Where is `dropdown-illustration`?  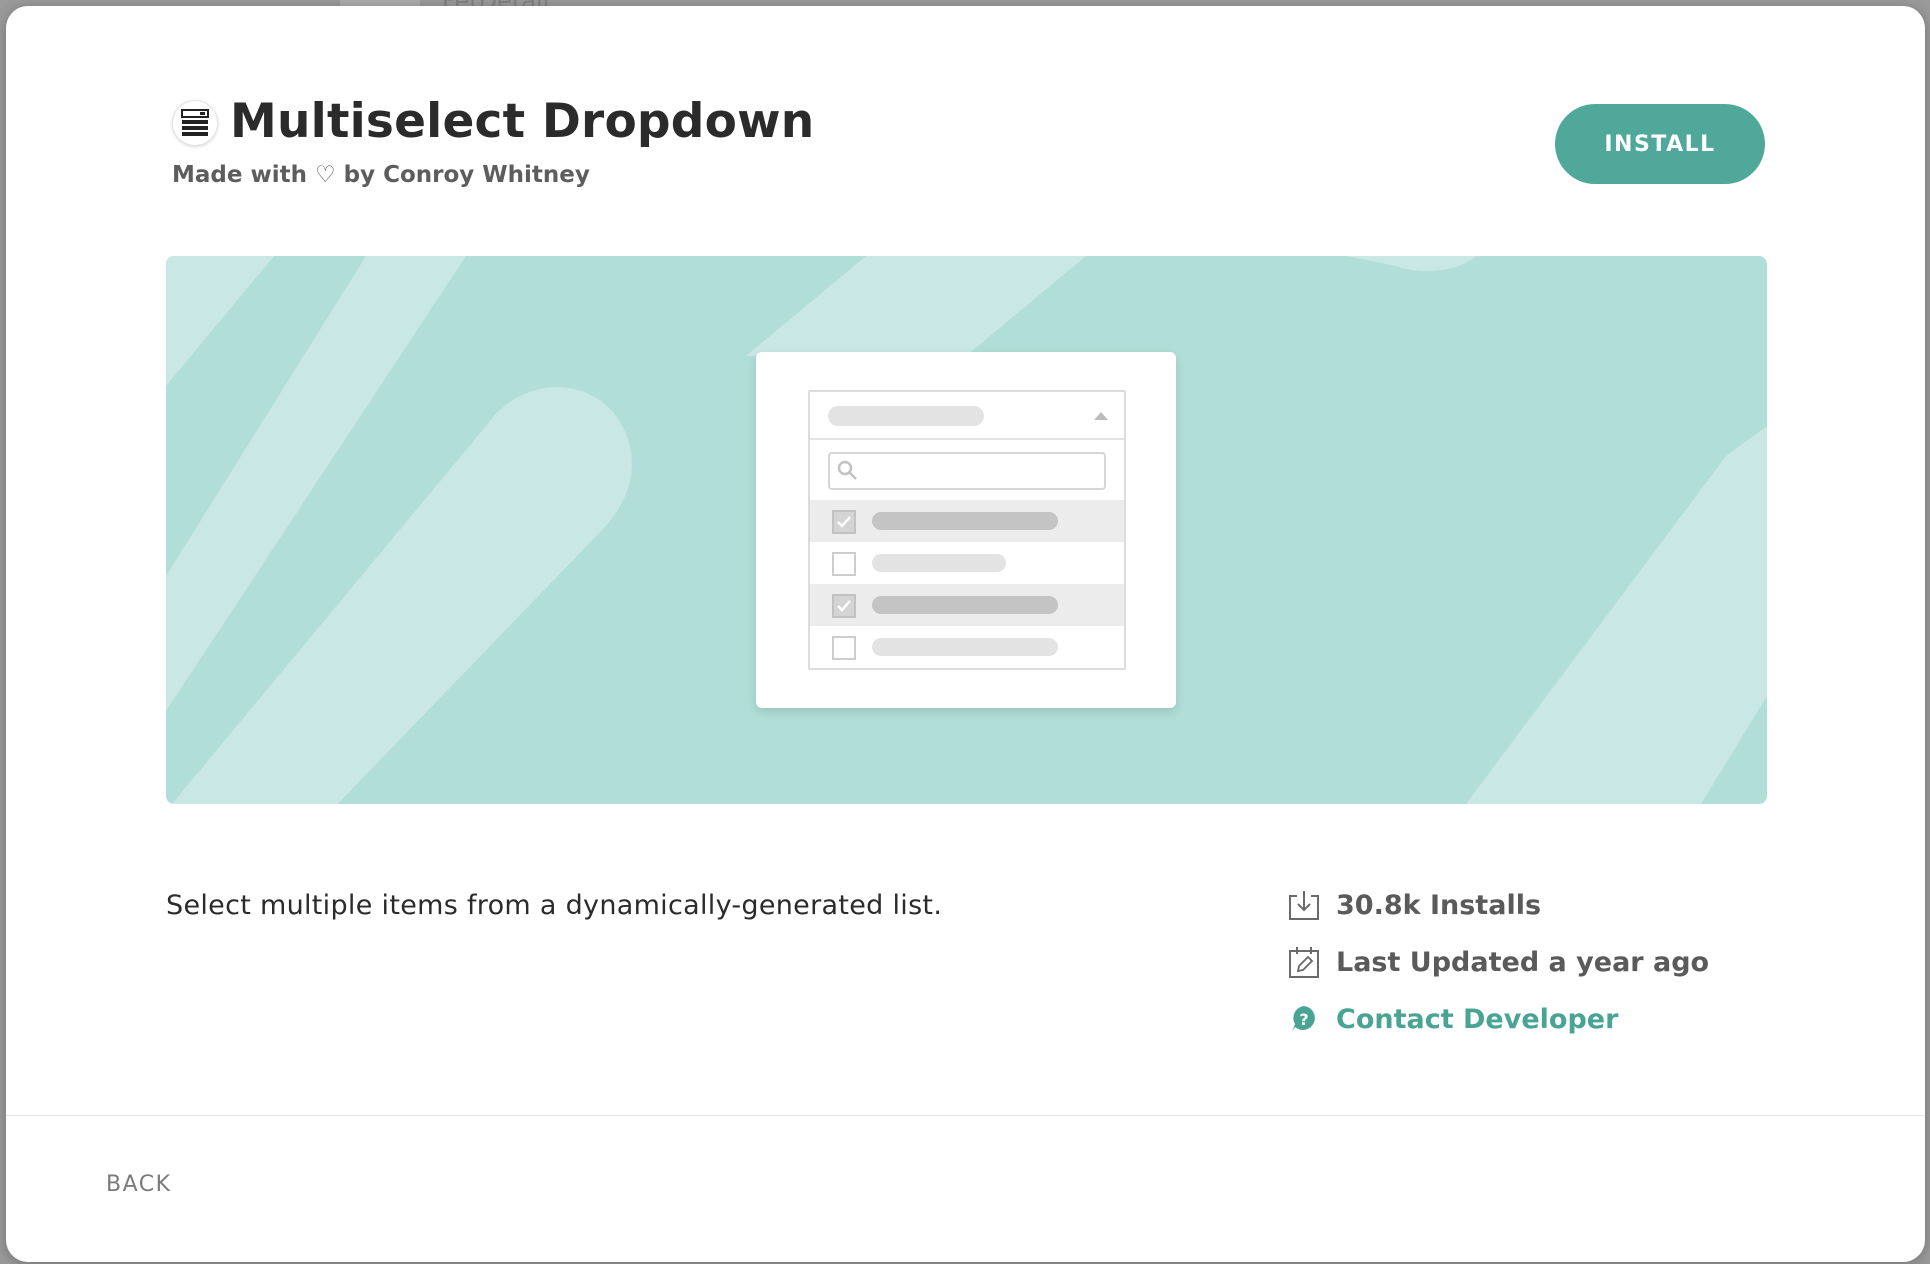 dropdown-illustration is located at coordinates (967, 530).